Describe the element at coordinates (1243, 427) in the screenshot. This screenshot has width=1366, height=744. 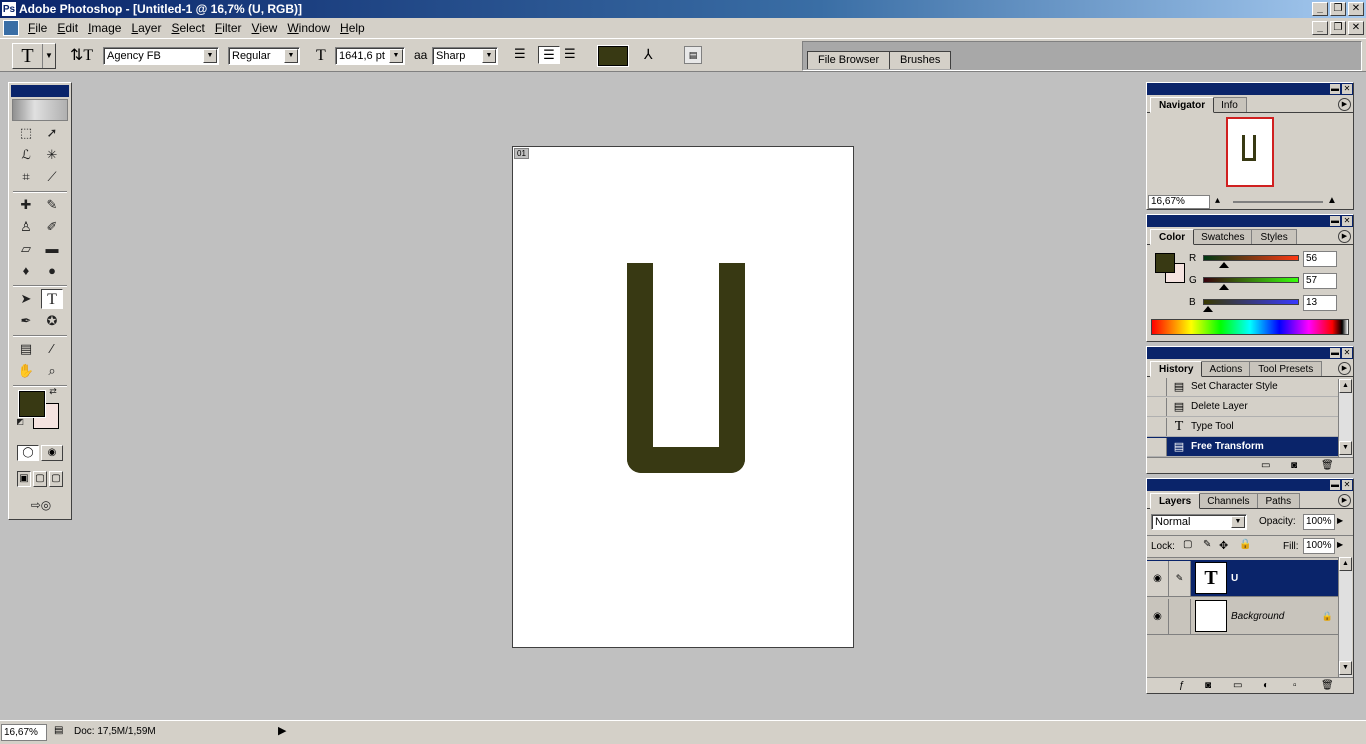
I see `history-item: T Type Tool` at that location.